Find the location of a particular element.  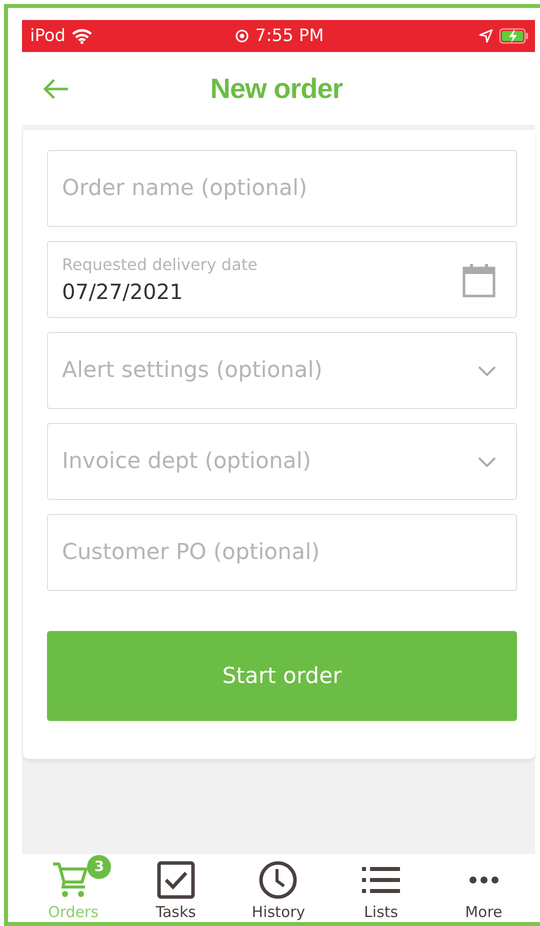

checkbox-icon is located at coordinates (176, 880).